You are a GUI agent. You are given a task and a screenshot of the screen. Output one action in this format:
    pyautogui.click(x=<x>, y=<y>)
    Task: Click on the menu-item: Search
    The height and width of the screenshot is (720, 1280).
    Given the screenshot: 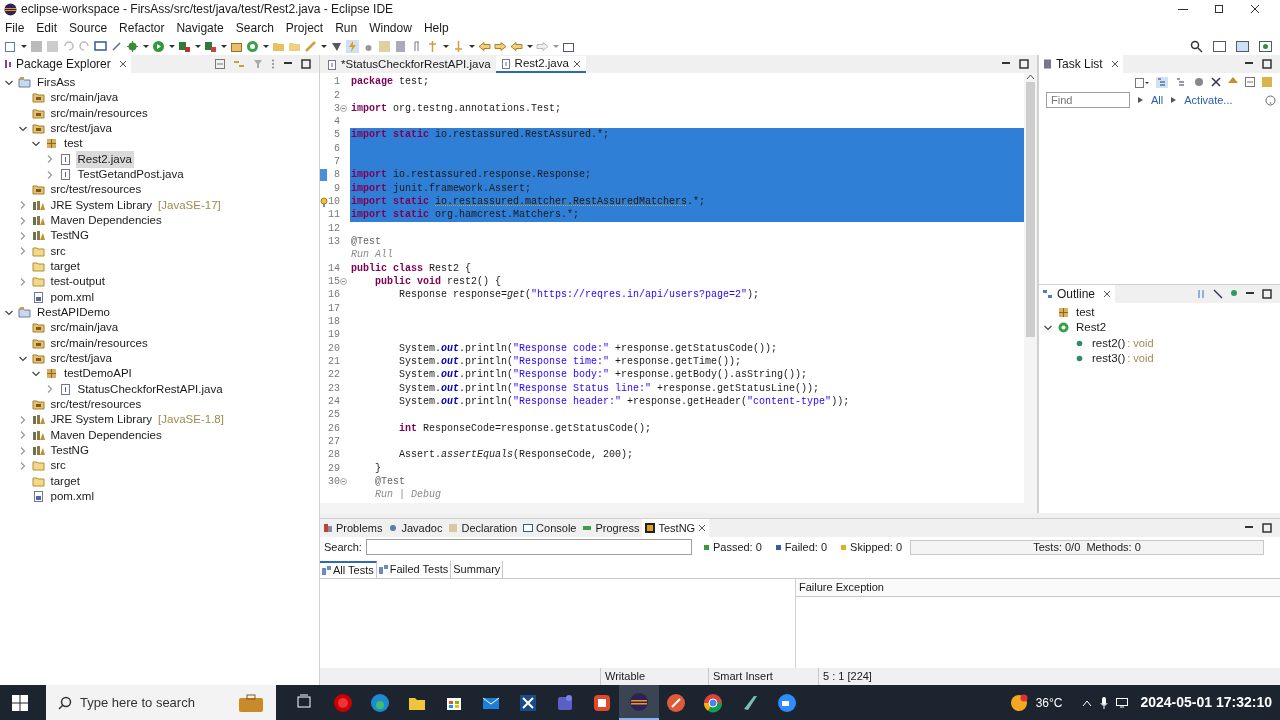 What is the action you would take?
    pyautogui.click(x=254, y=27)
    